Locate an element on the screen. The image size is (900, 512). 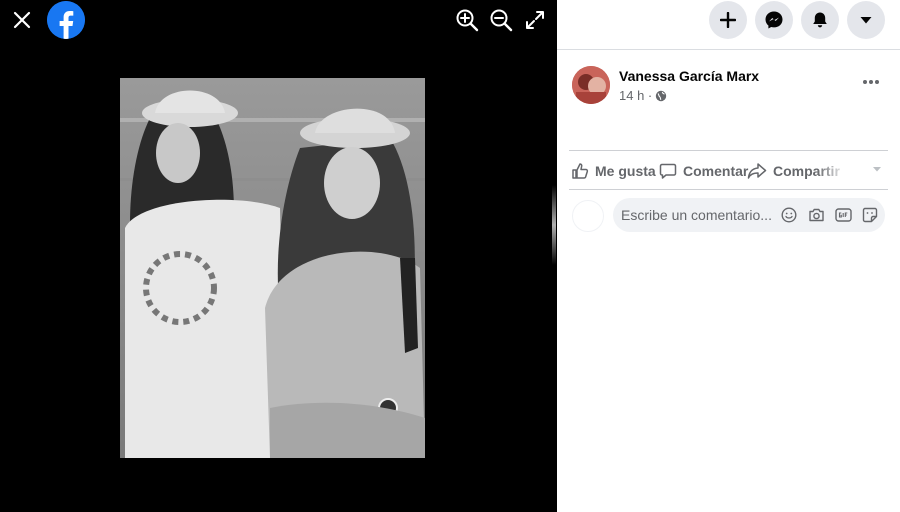
zoom-out-button is located at coordinates (501, 20).